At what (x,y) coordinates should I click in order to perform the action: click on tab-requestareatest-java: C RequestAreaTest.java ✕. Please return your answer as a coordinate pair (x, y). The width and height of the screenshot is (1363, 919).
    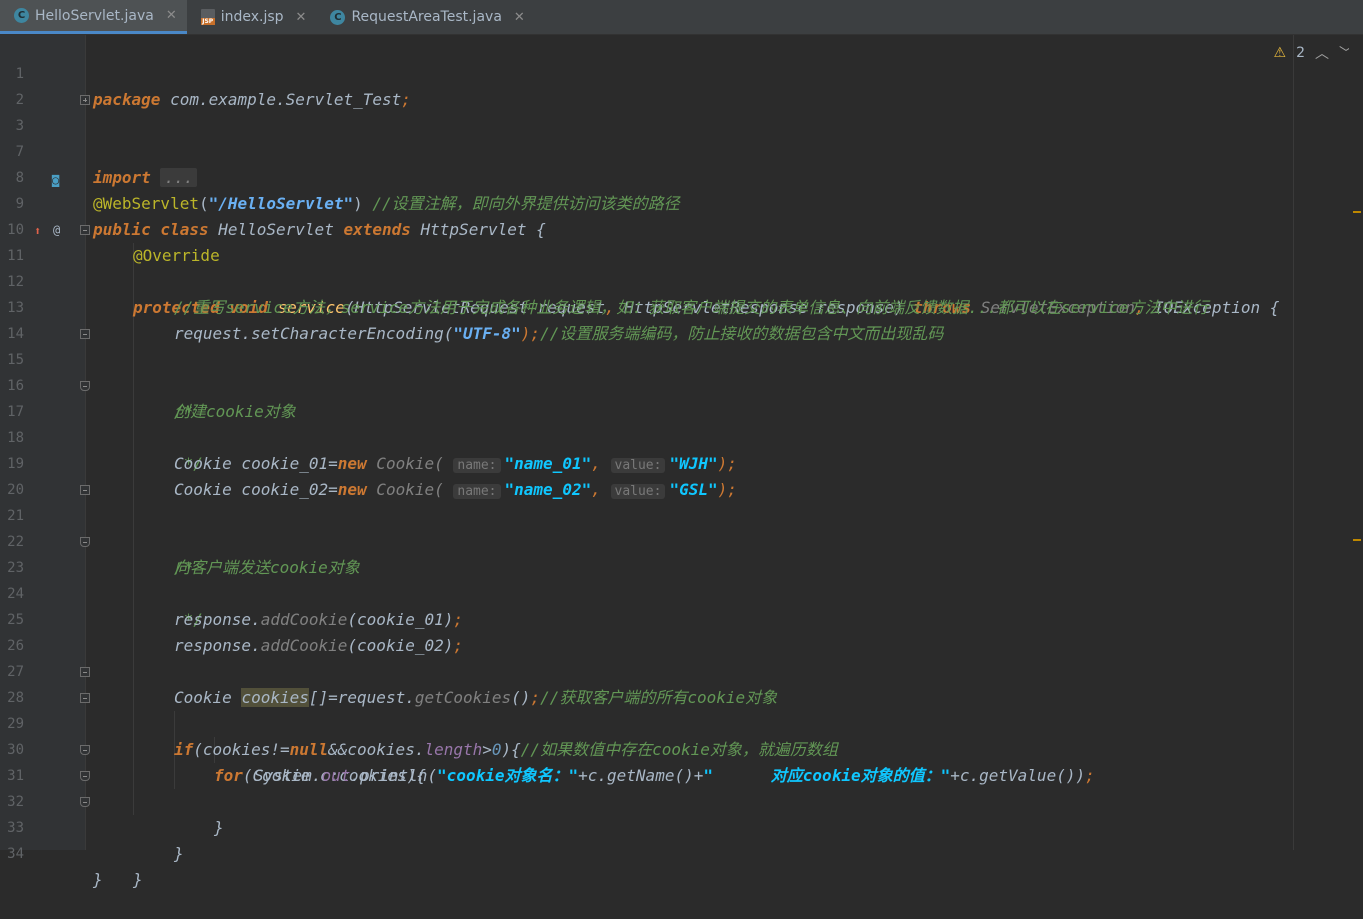
    Looking at the image, I should click on (425, 17).